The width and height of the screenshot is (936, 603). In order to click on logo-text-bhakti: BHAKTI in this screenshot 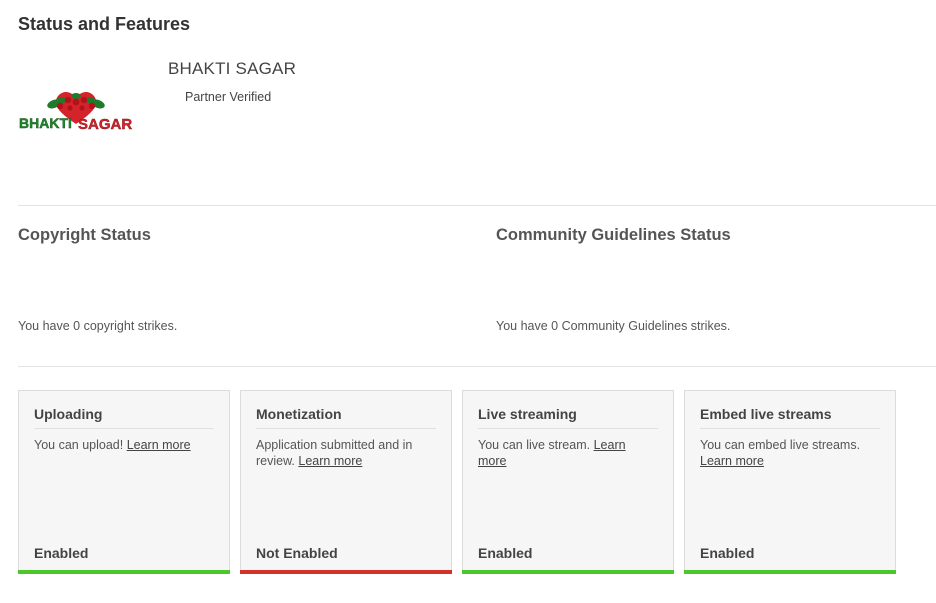, I will do `click(45, 123)`.